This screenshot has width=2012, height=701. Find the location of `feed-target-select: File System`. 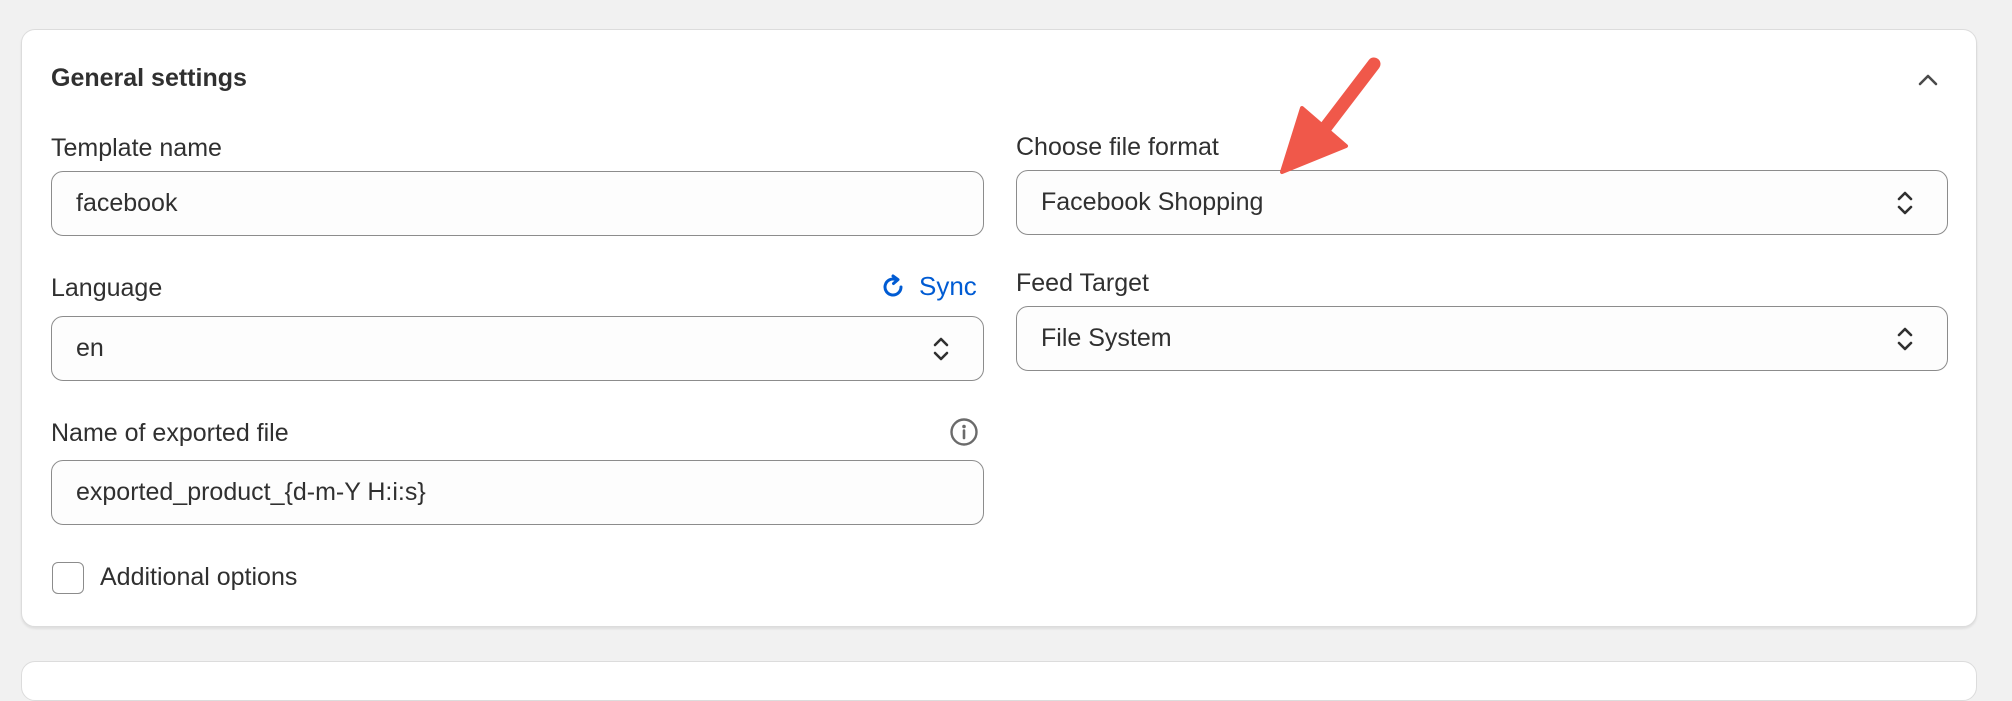

feed-target-select: File System is located at coordinates (1482, 338).